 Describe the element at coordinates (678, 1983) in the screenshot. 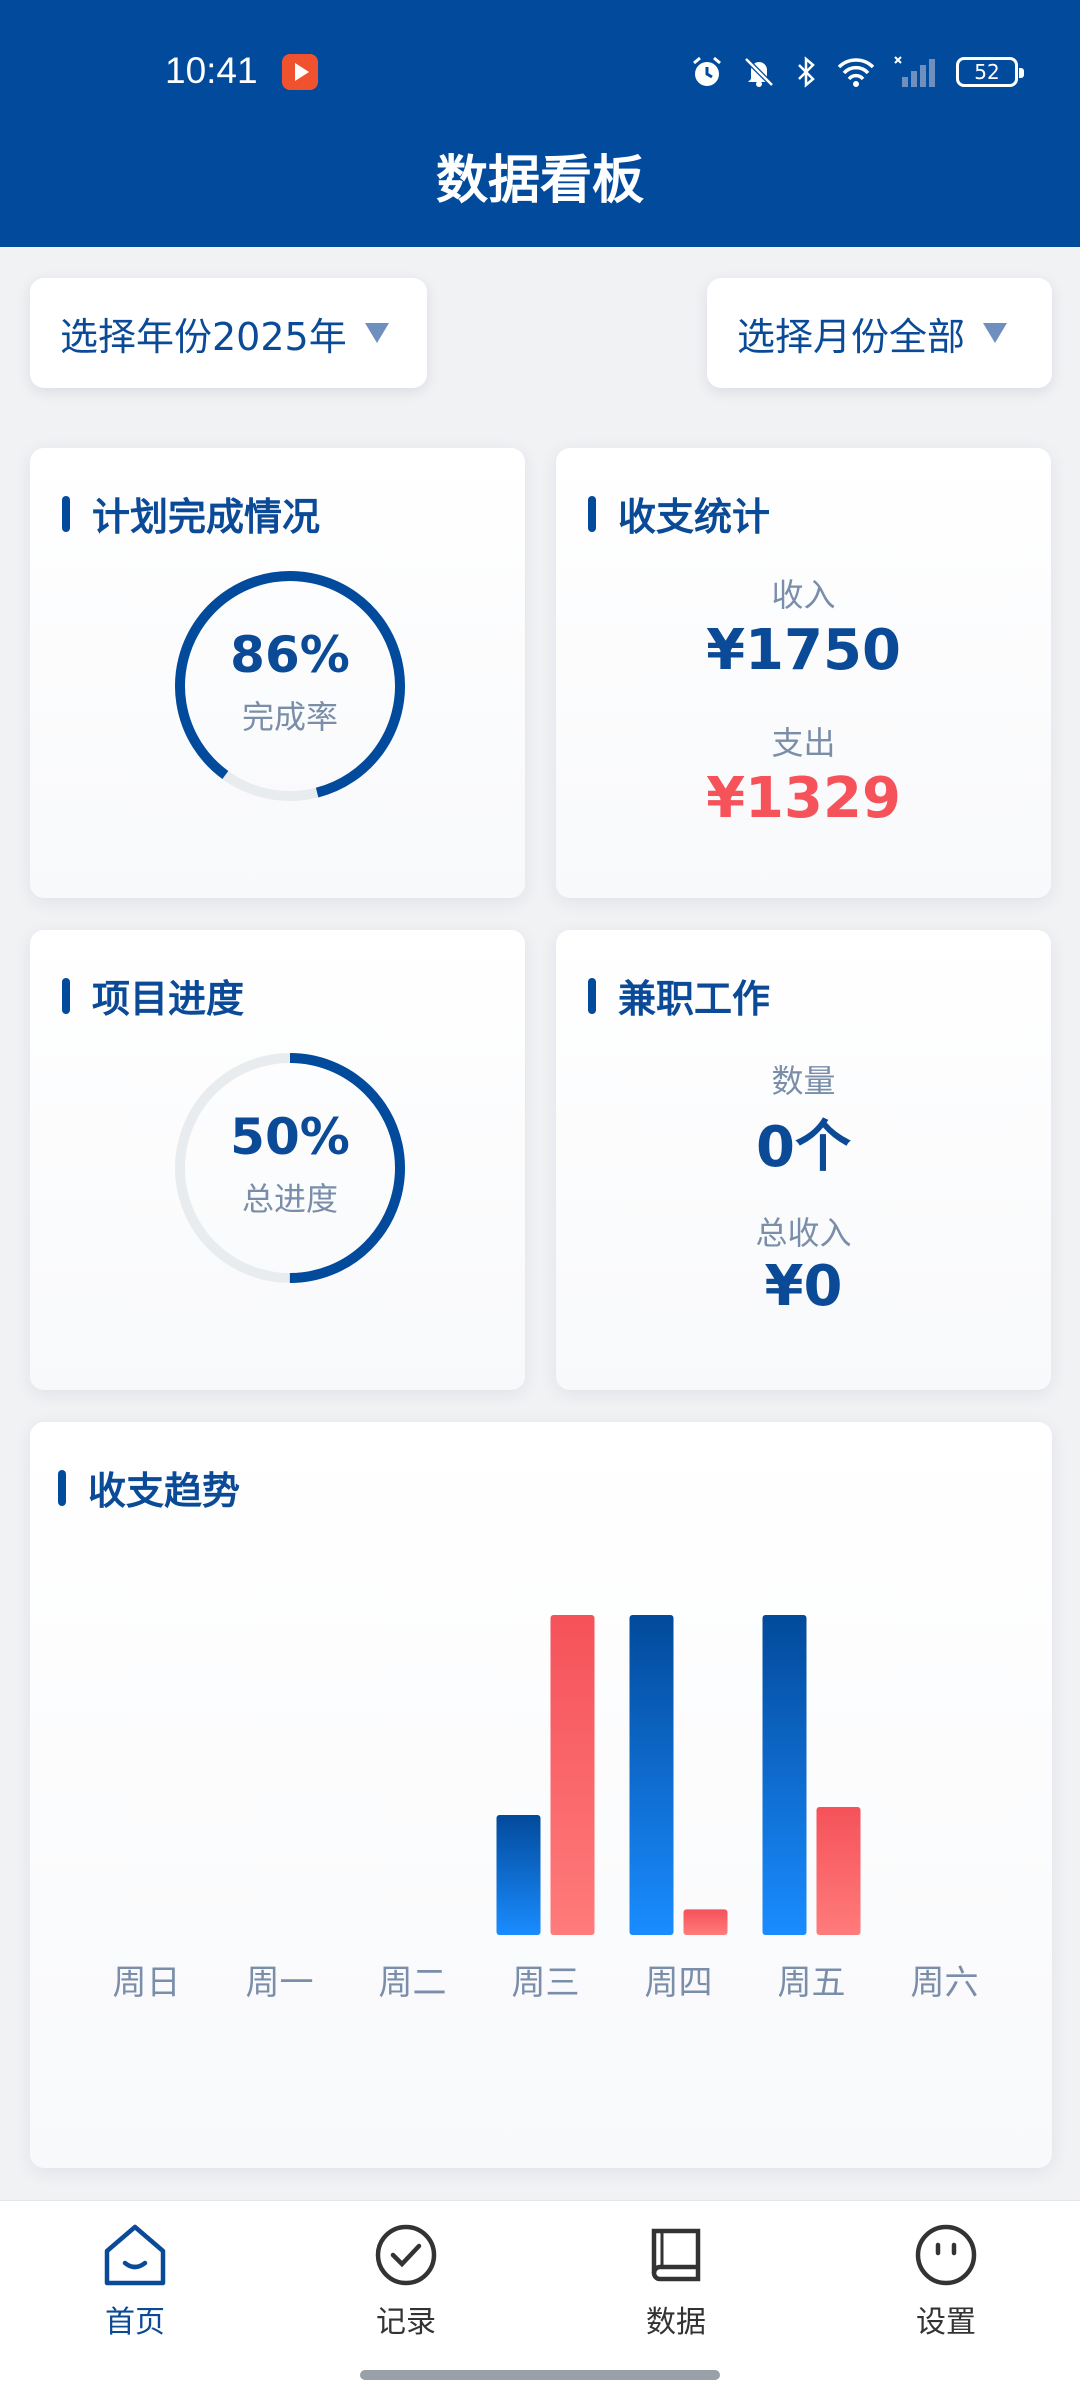

I see `x-axis-label: 周四` at that location.